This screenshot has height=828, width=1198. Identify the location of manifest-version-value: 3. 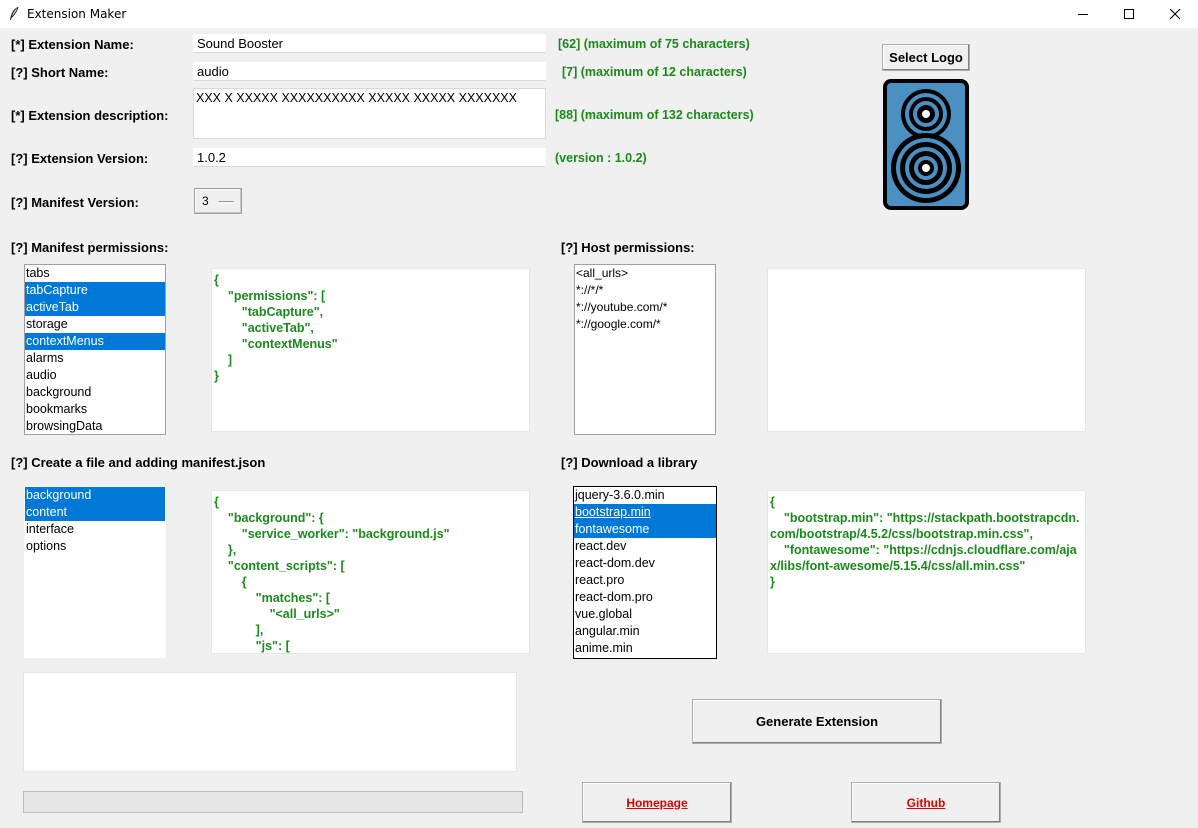
(205, 201).